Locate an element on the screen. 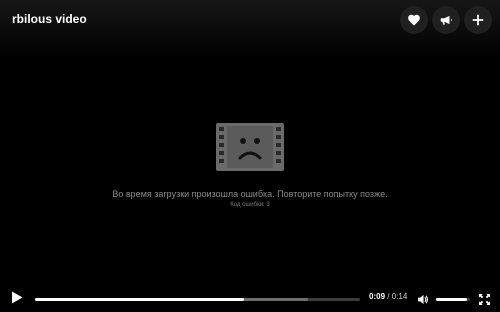 The width and height of the screenshot is (500, 312). share-button is located at coordinates (446, 20).